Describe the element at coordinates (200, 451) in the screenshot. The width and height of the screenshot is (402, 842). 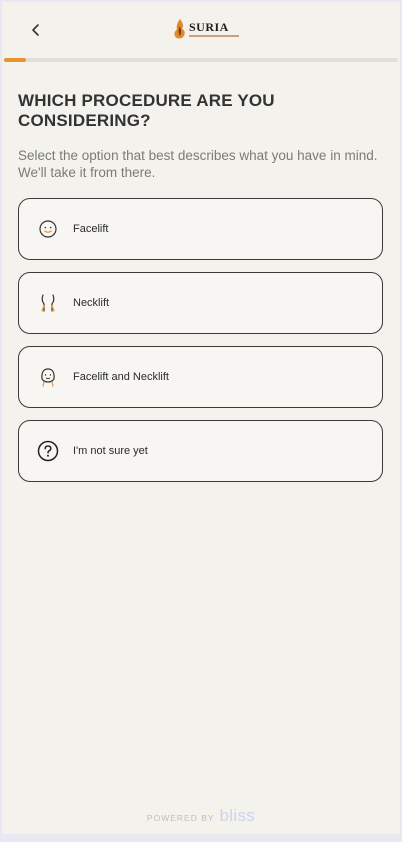
I see `option-not-sure: I'm not sure yet` at that location.